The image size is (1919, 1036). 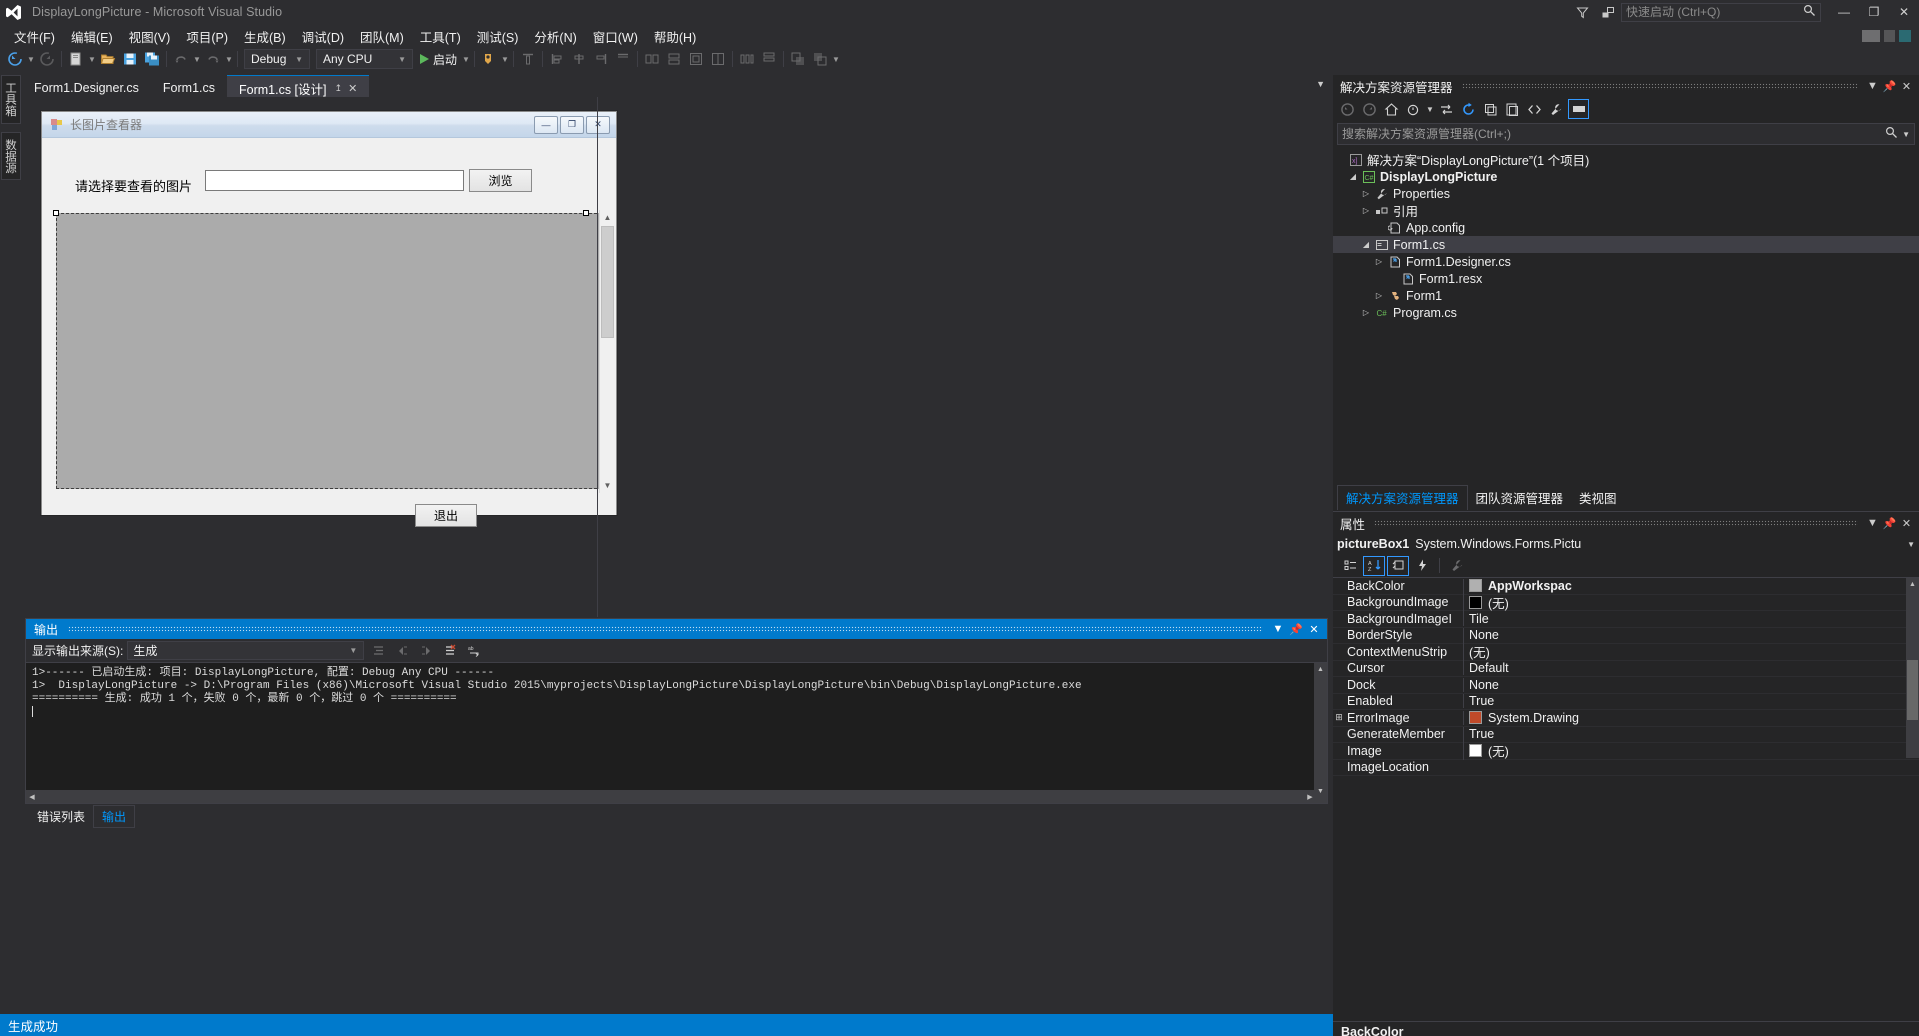 I want to click on open-file-icon, so click(x=108, y=59).